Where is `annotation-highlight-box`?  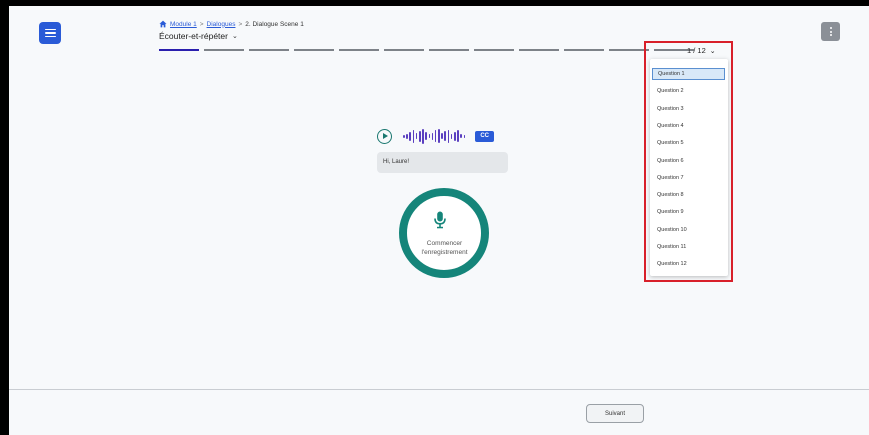 annotation-highlight-box is located at coordinates (688, 161).